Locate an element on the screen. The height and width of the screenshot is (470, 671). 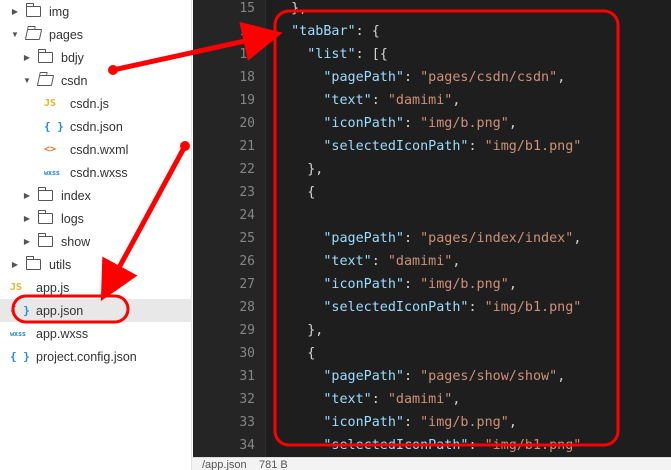
tree-item-csdn-wxml: <> csdn.wxml is located at coordinates (96, 149).